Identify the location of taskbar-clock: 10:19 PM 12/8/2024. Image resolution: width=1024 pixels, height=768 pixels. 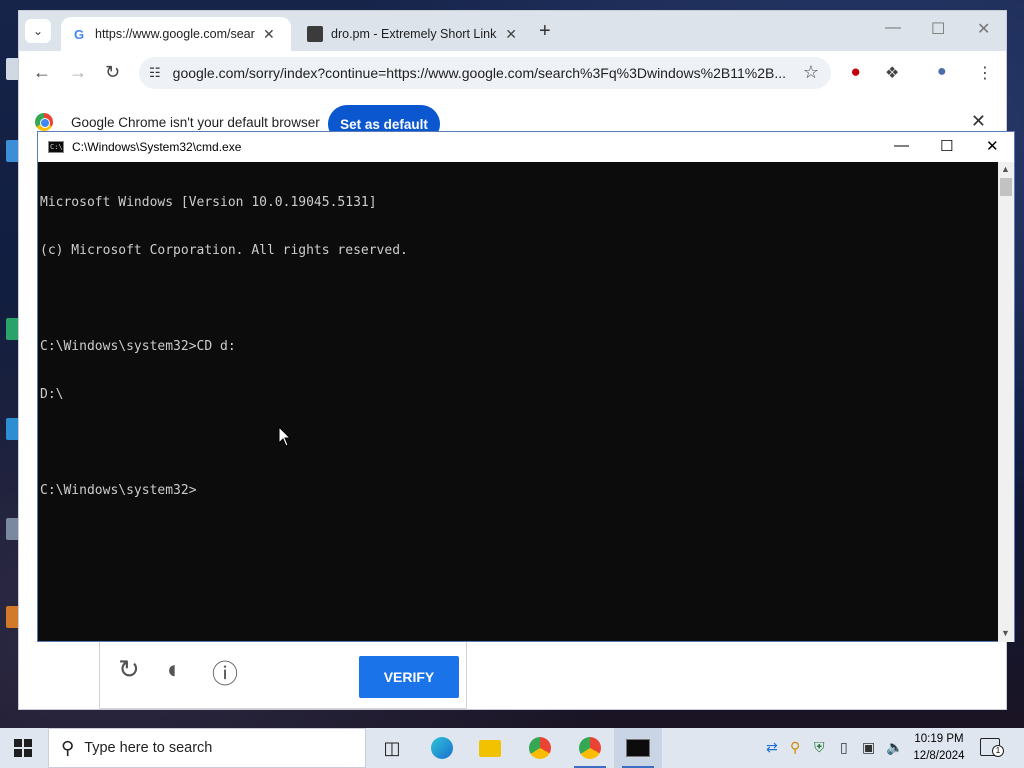
(939, 748).